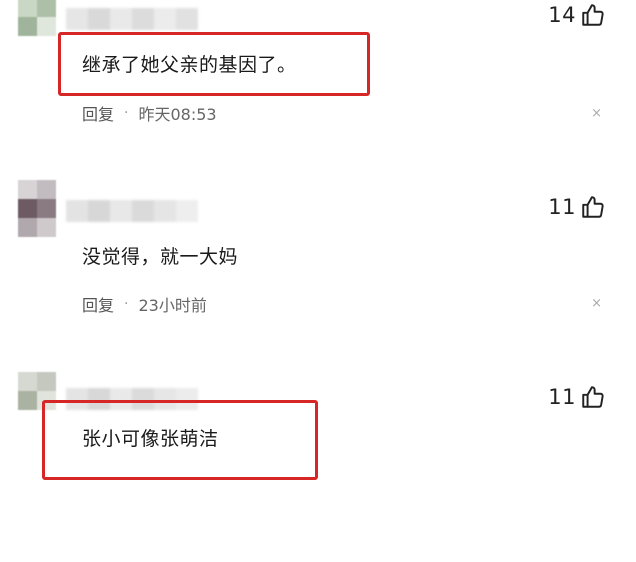 This screenshot has height=562, width=636. Describe the element at coordinates (189, 65) in the screenshot. I see `comment-text: 继承了她父亲的基因了。` at that location.